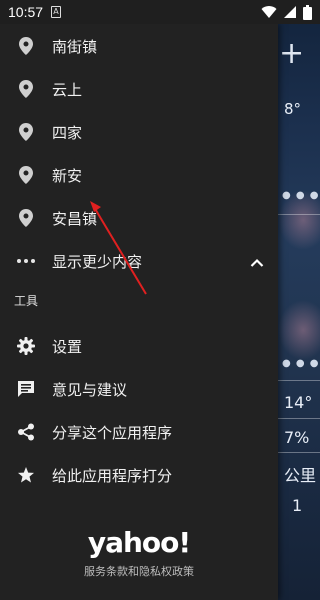 The image size is (320, 600). I want to click on location-item-sijia: 四家, so click(139, 132).